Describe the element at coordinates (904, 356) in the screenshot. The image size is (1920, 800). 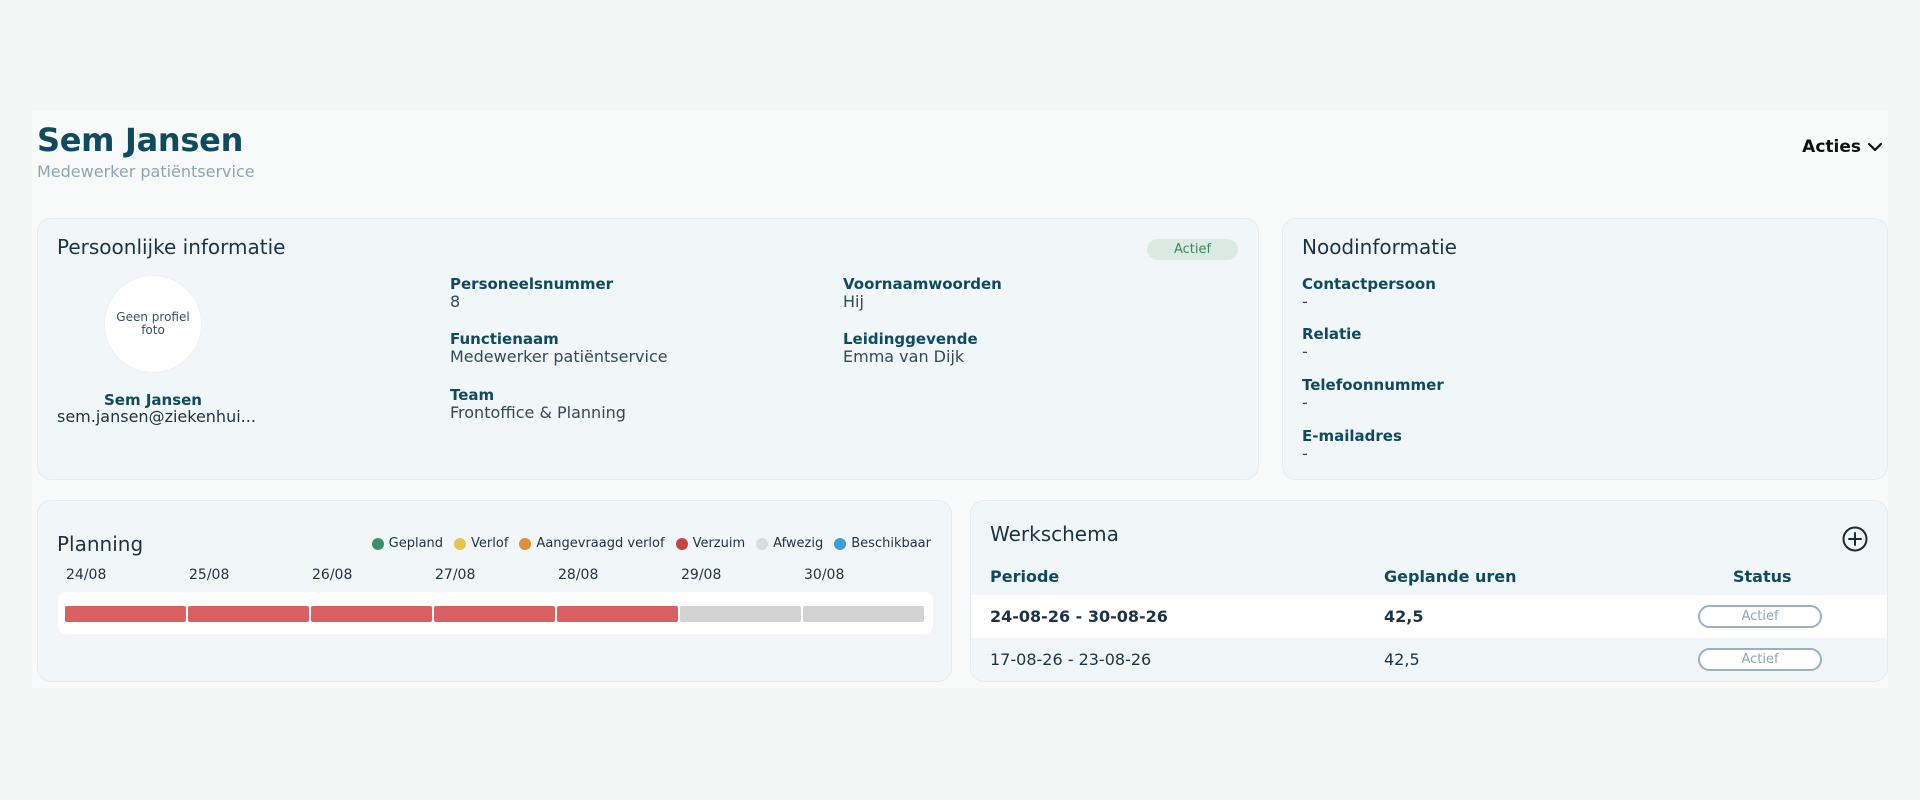
I see `field-value: Emma van Dijk` at that location.